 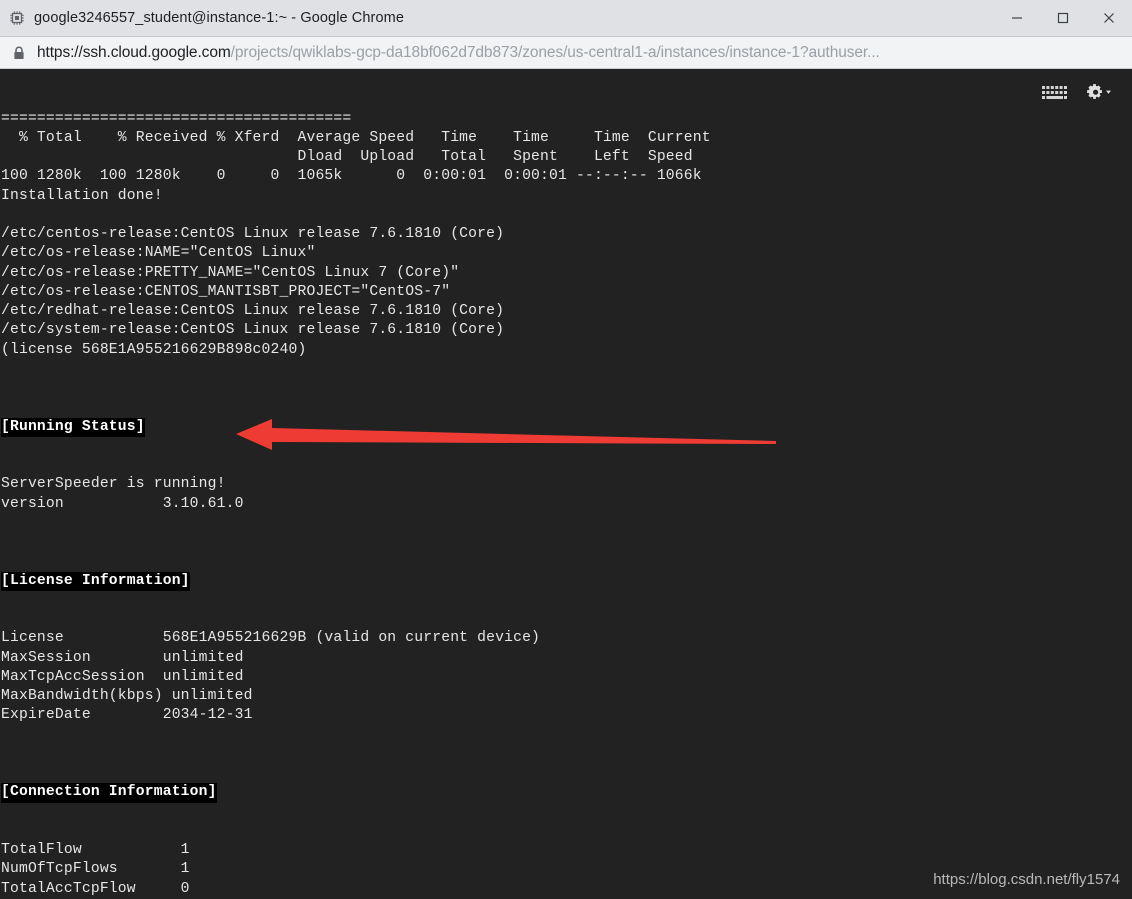 What do you see at coordinates (134, 52) in the screenshot?
I see `url-host: https://ssh.cloud.google.com` at bounding box center [134, 52].